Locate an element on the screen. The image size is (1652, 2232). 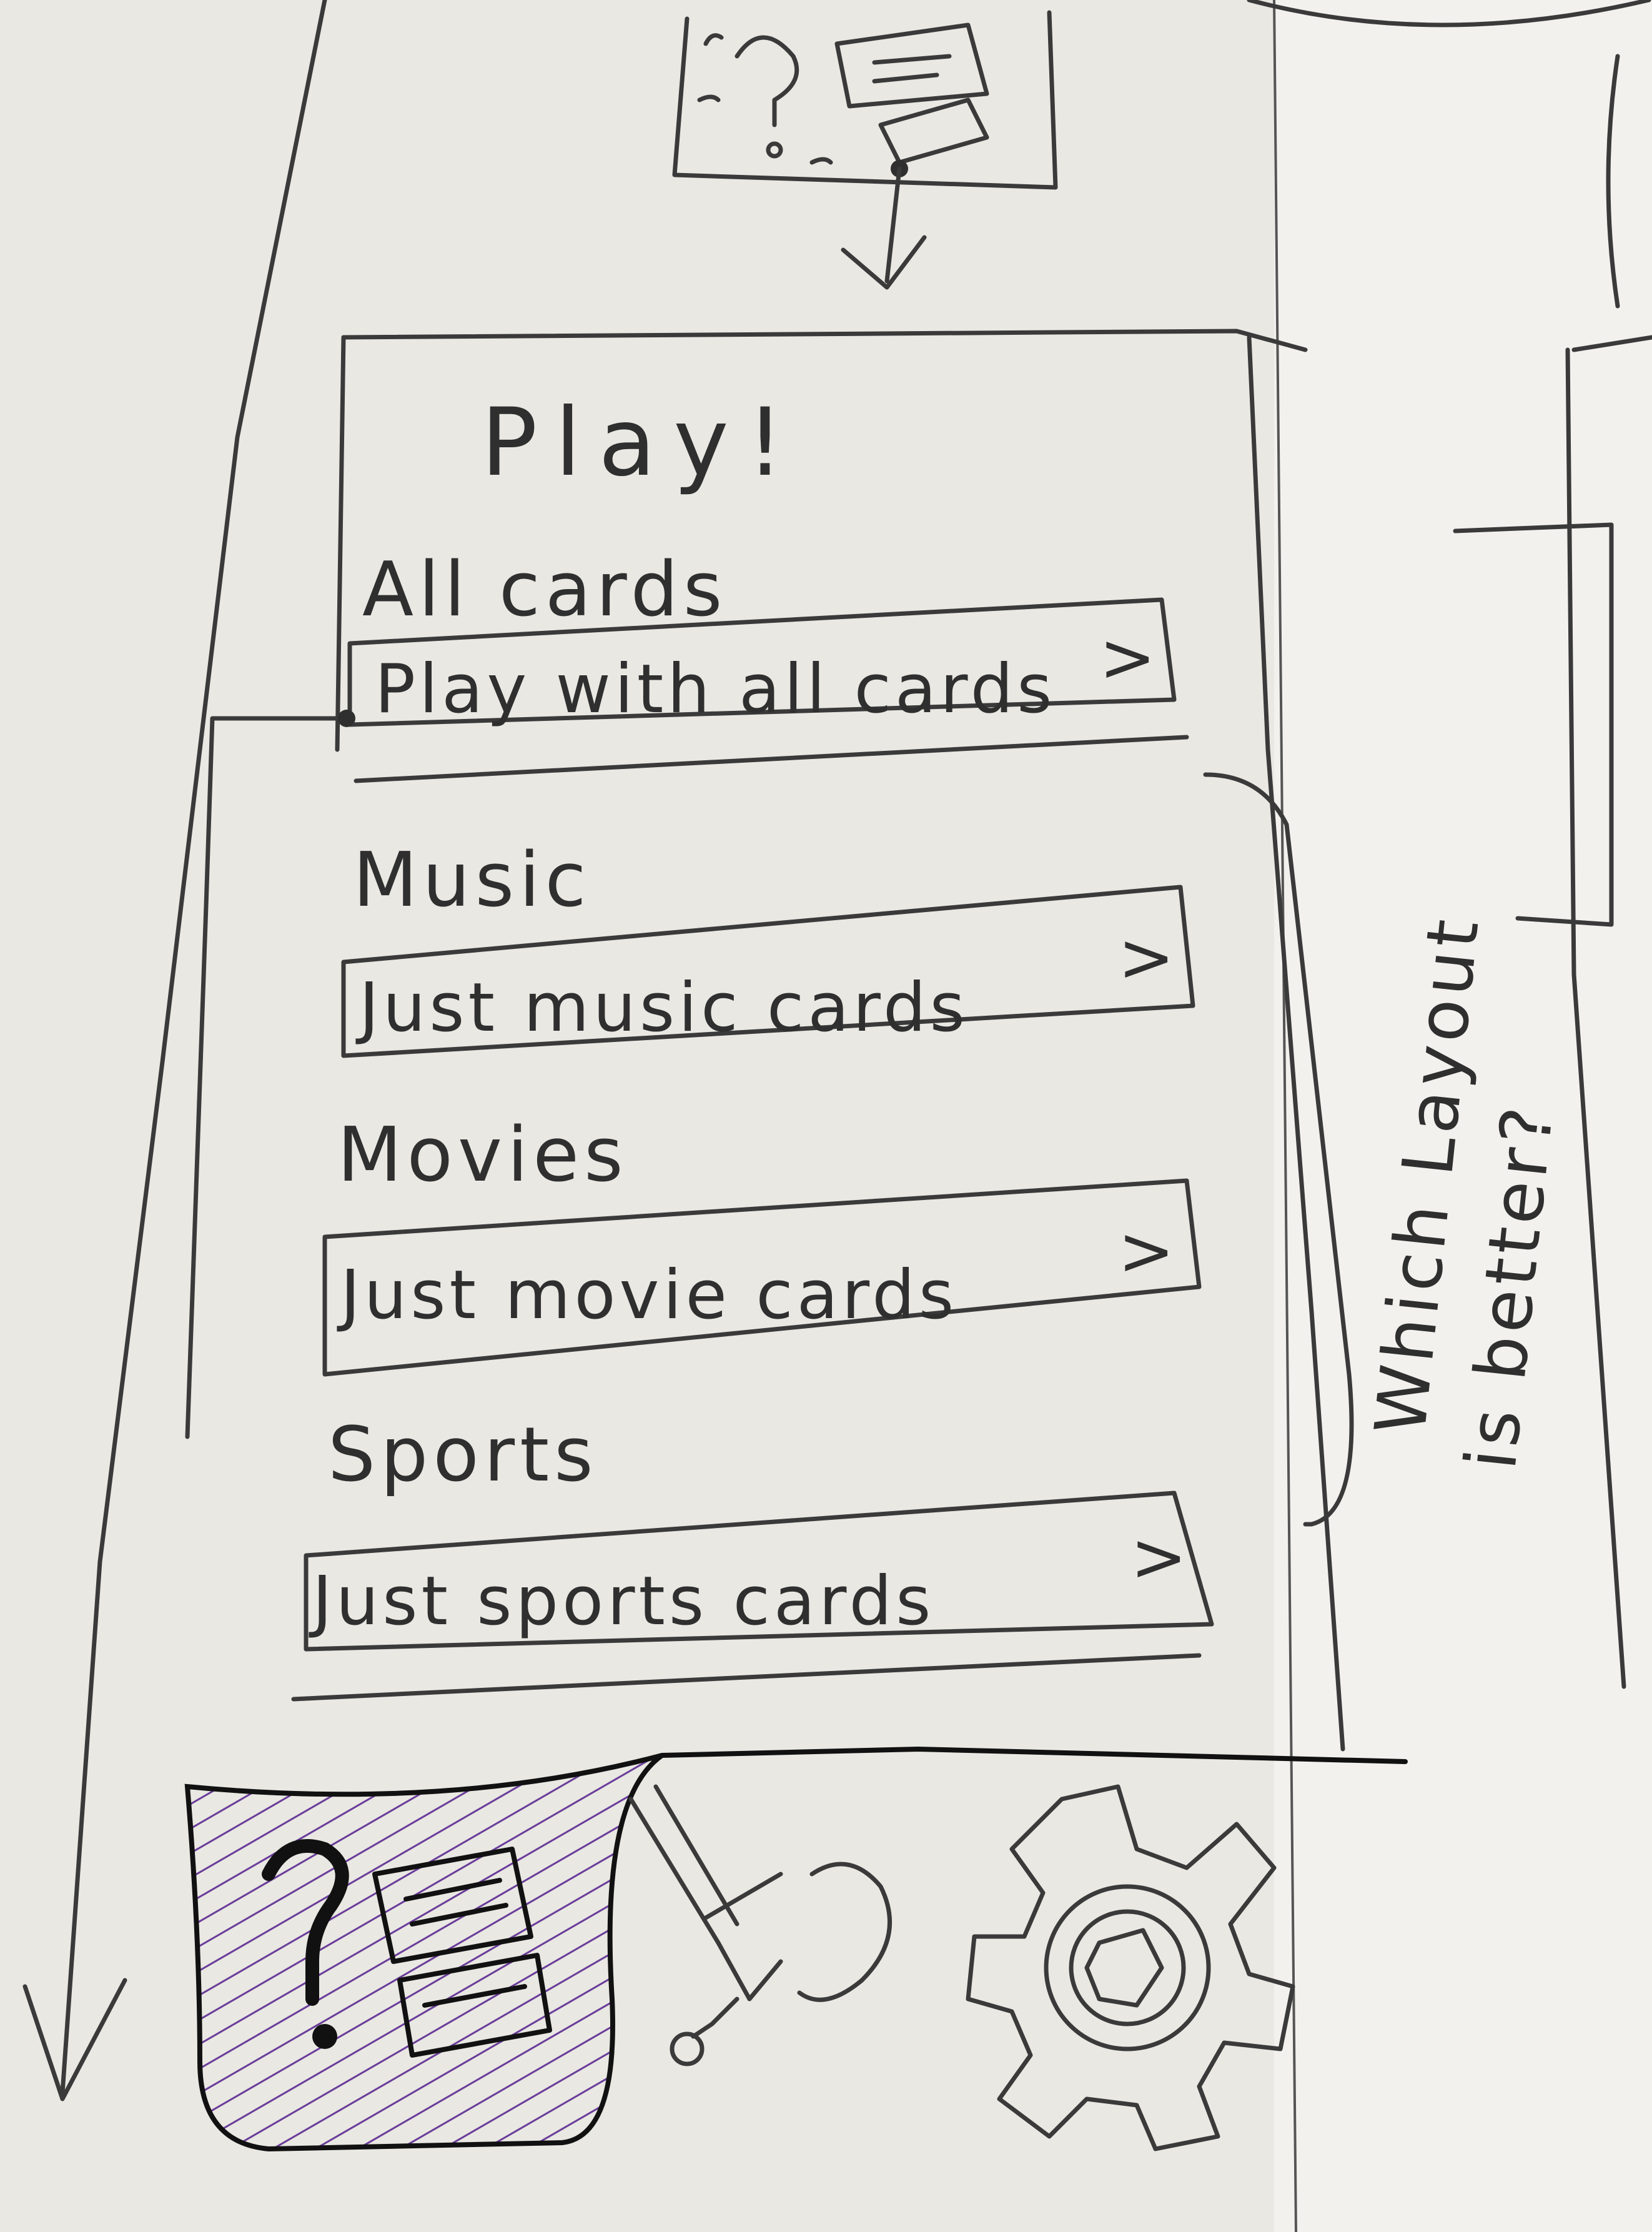
previous-screen-thumbnail is located at coordinates (865, 150).